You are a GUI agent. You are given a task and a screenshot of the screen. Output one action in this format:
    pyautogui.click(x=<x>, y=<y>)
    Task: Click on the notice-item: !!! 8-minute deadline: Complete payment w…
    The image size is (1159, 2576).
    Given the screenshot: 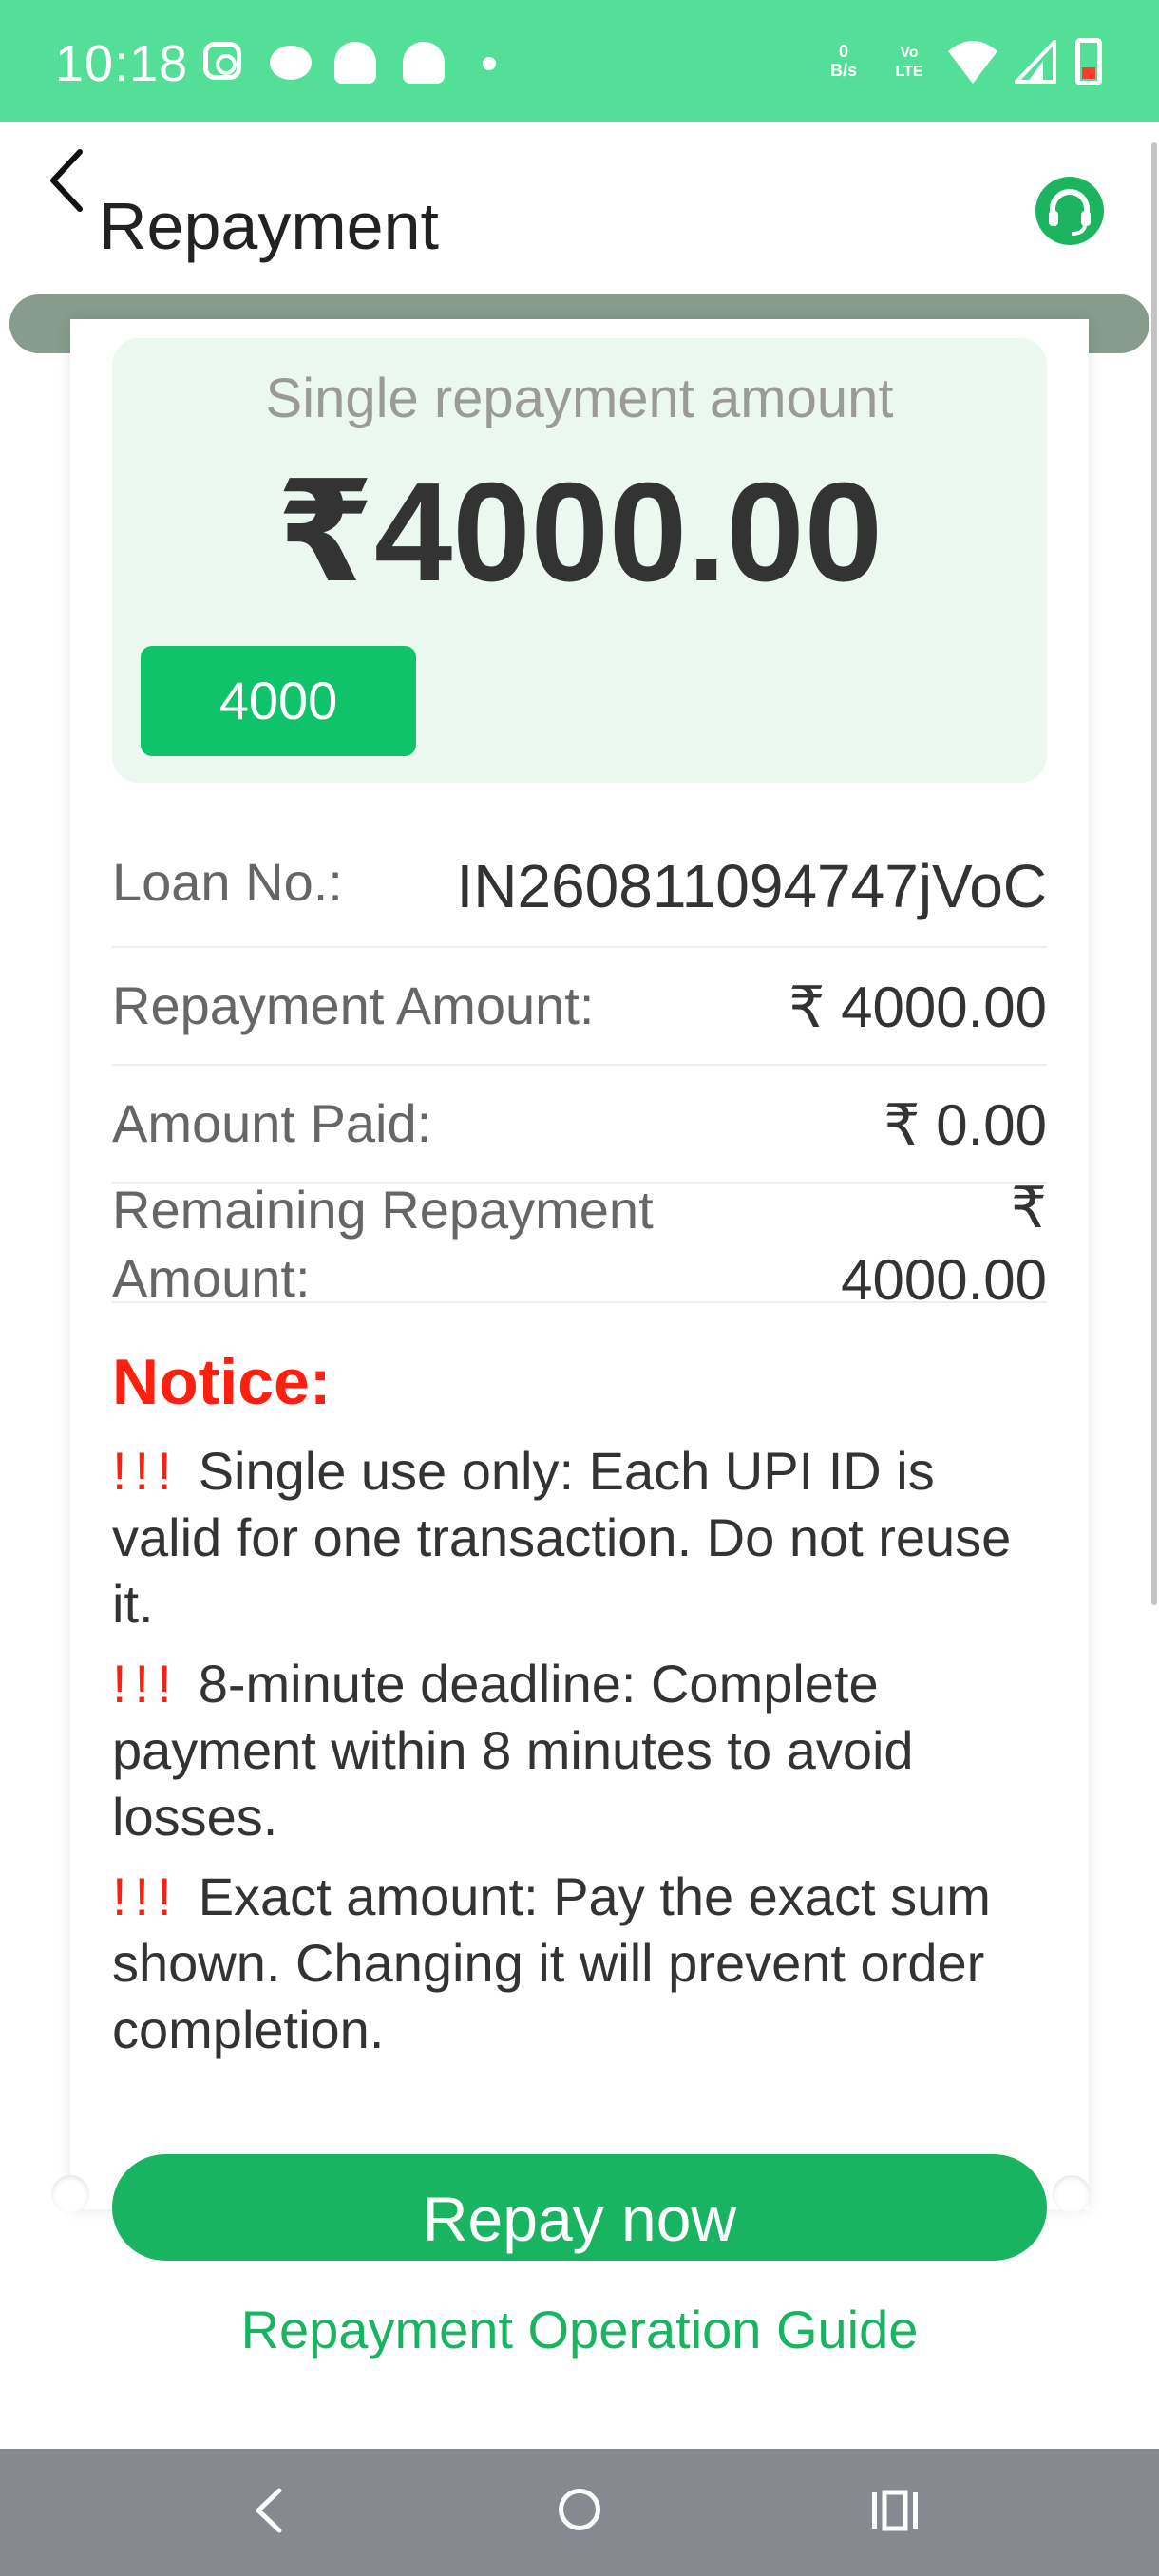 What is the action you would take?
    pyautogui.click(x=582, y=1750)
    